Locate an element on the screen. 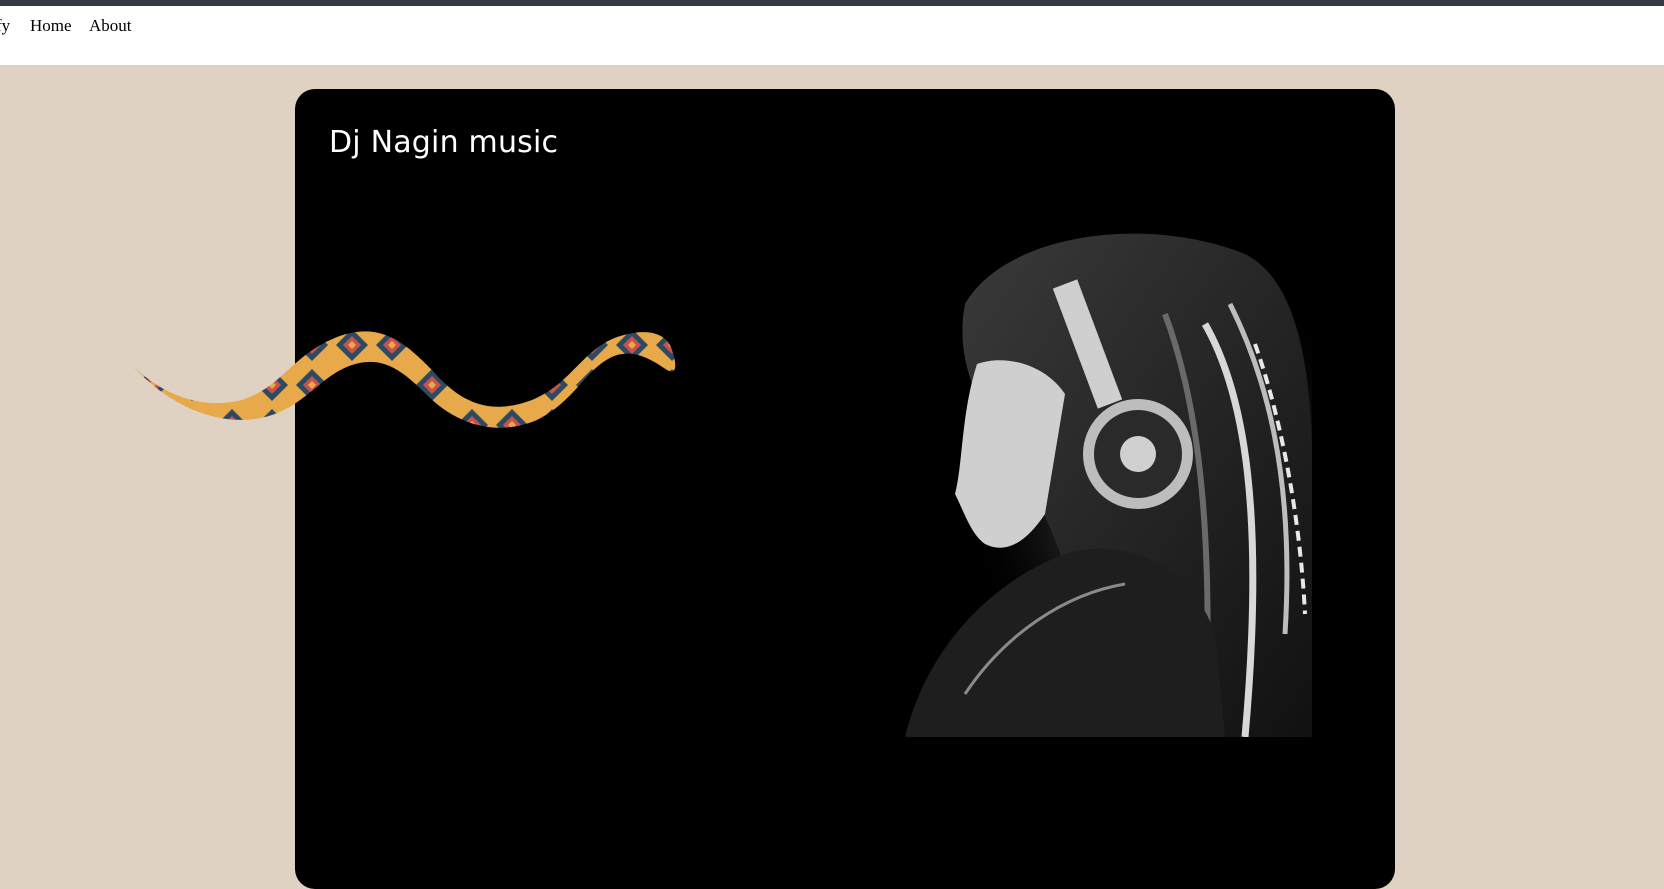 The width and height of the screenshot is (1664, 889). navbar: fy Home About is located at coordinates (832, 35).